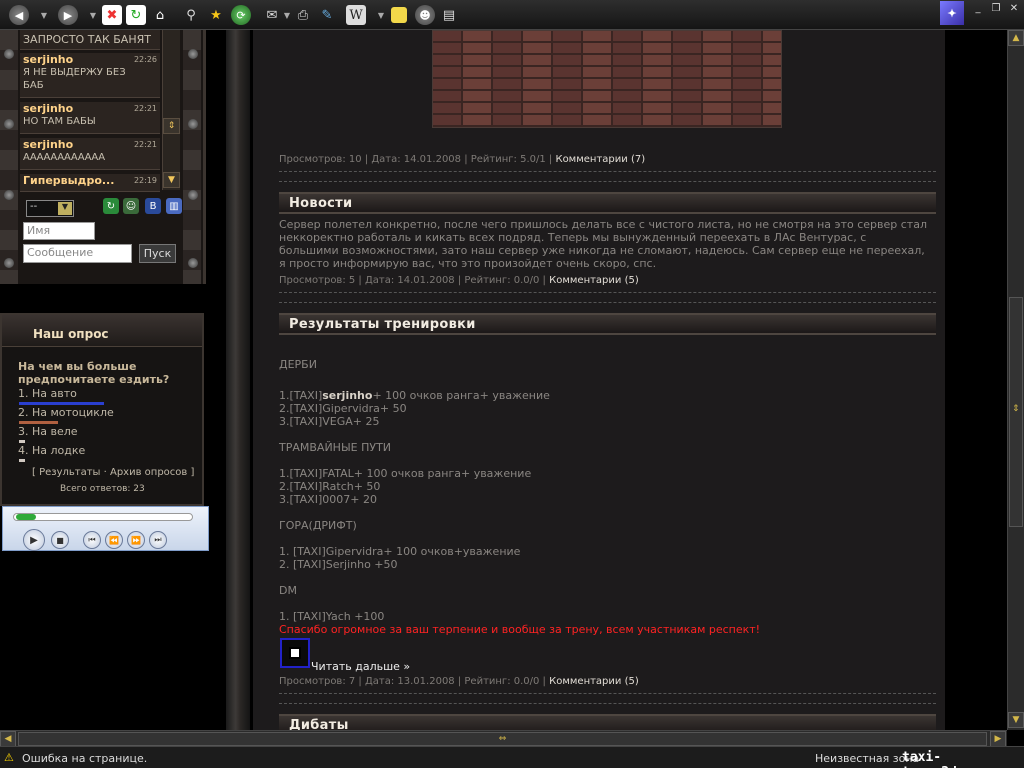 Image resolution: width=1024 pixels, height=768 pixels. What do you see at coordinates (360, 666) in the screenshot?
I see `read-more-link: Читать дальше »` at bounding box center [360, 666].